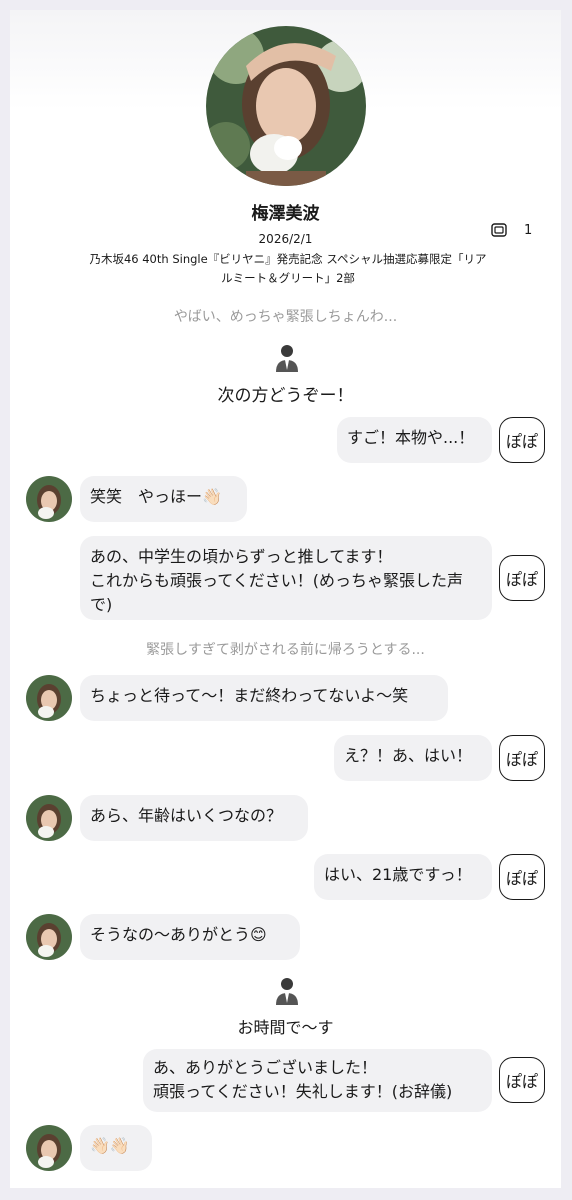 The image size is (572, 1200). Describe the element at coordinates (285, 396) in the screenshot. I see `staff-message: 次の方どうぞー！` at that location.